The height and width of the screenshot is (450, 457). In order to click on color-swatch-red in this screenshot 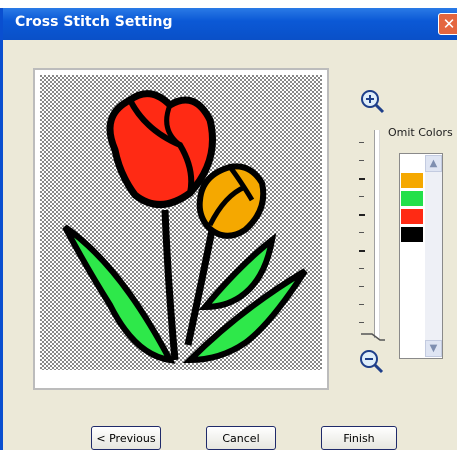, I will do `click(412, 216)`.